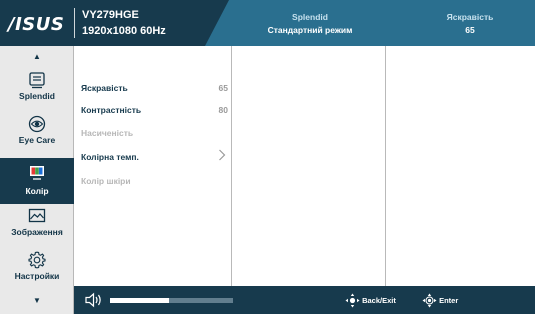 This screenshot has width=535, height=314. I want to click on header-splendid-label: Splendid, so click(310, 17).